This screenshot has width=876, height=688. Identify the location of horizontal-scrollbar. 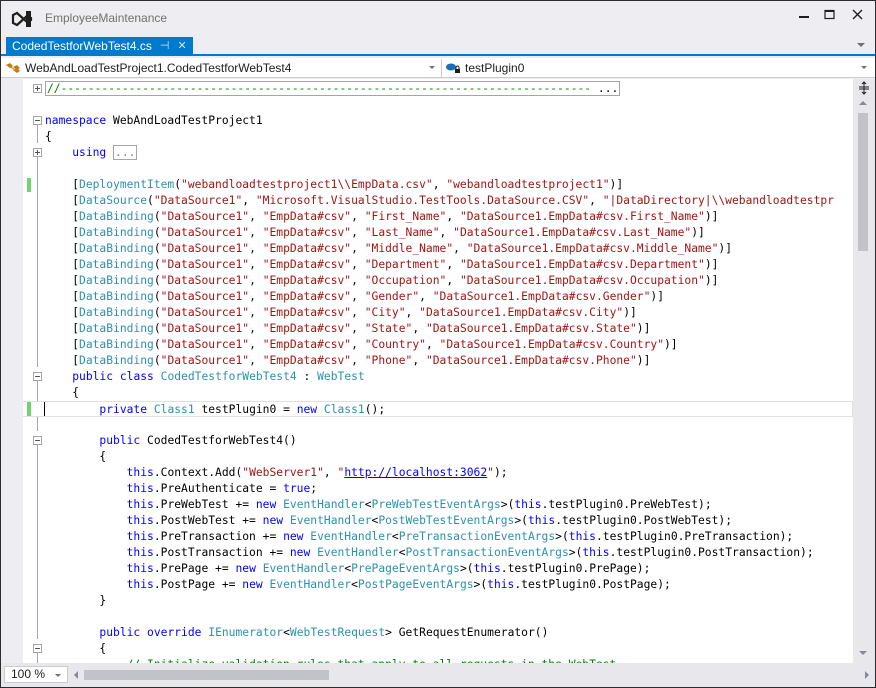
(470, 674).